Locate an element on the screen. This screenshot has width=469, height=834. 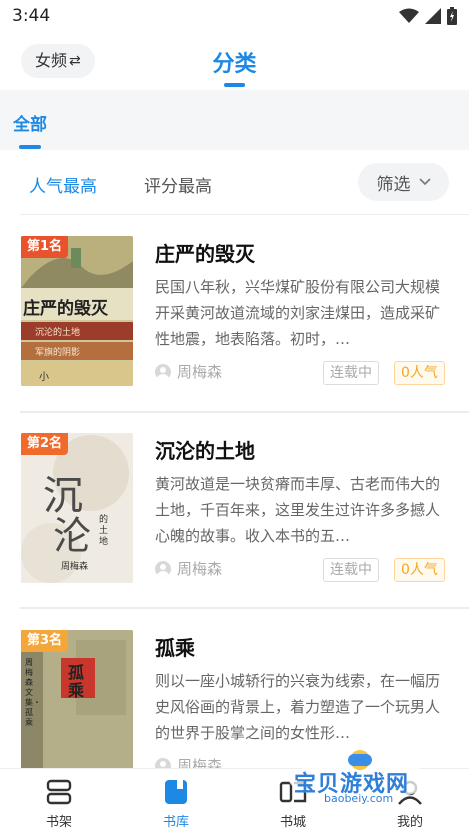
battery-icon is located at coordinates (452, 16).